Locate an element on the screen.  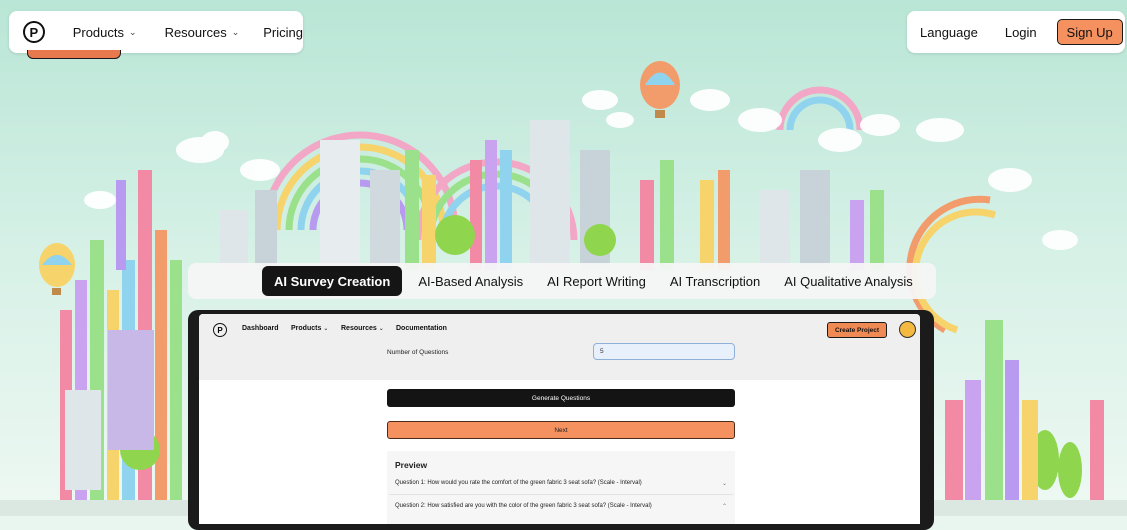
app-nav-dashboard: Dashboard is located at coordinates (260, 328).